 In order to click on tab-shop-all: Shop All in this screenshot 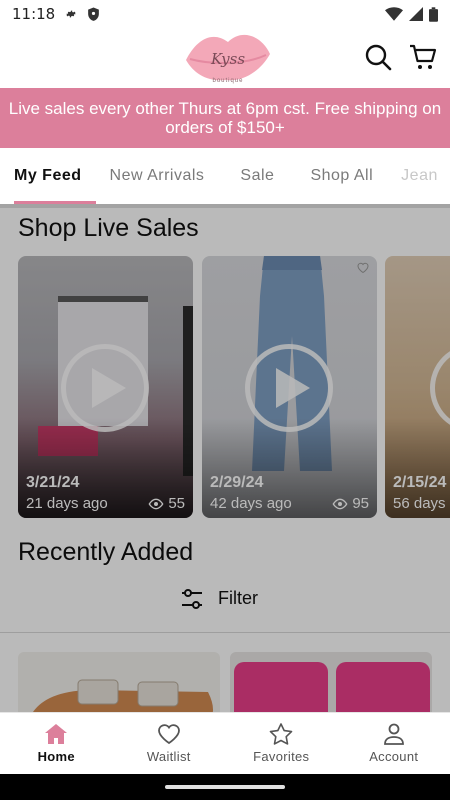, I will do `click(341, 176)`.